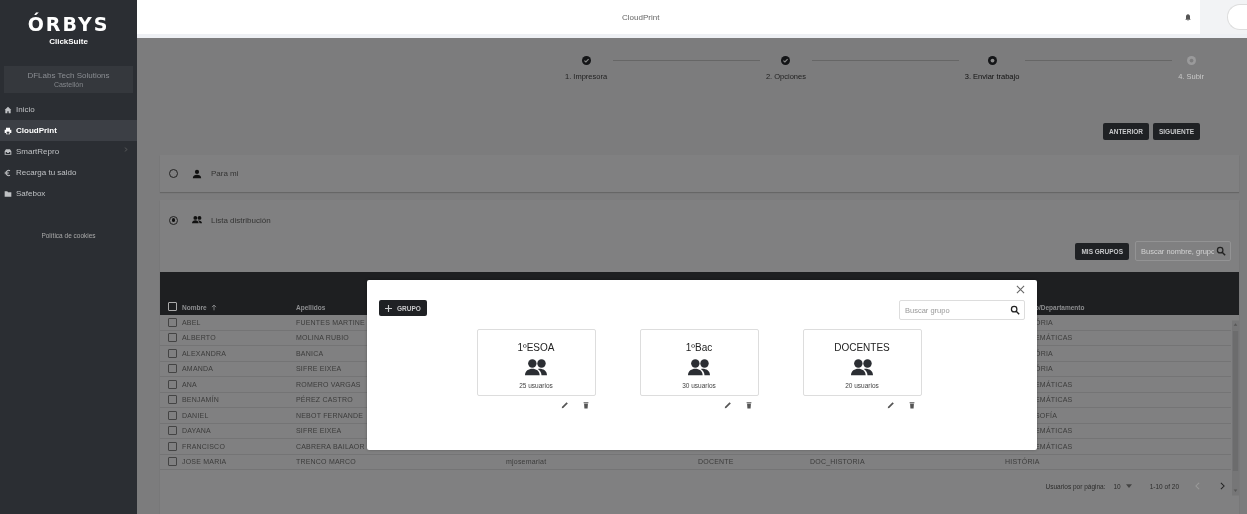 The height and width of the screenshot is (514, 1247). I want to click on nav-item: SmartRepro, so click(68, 151).